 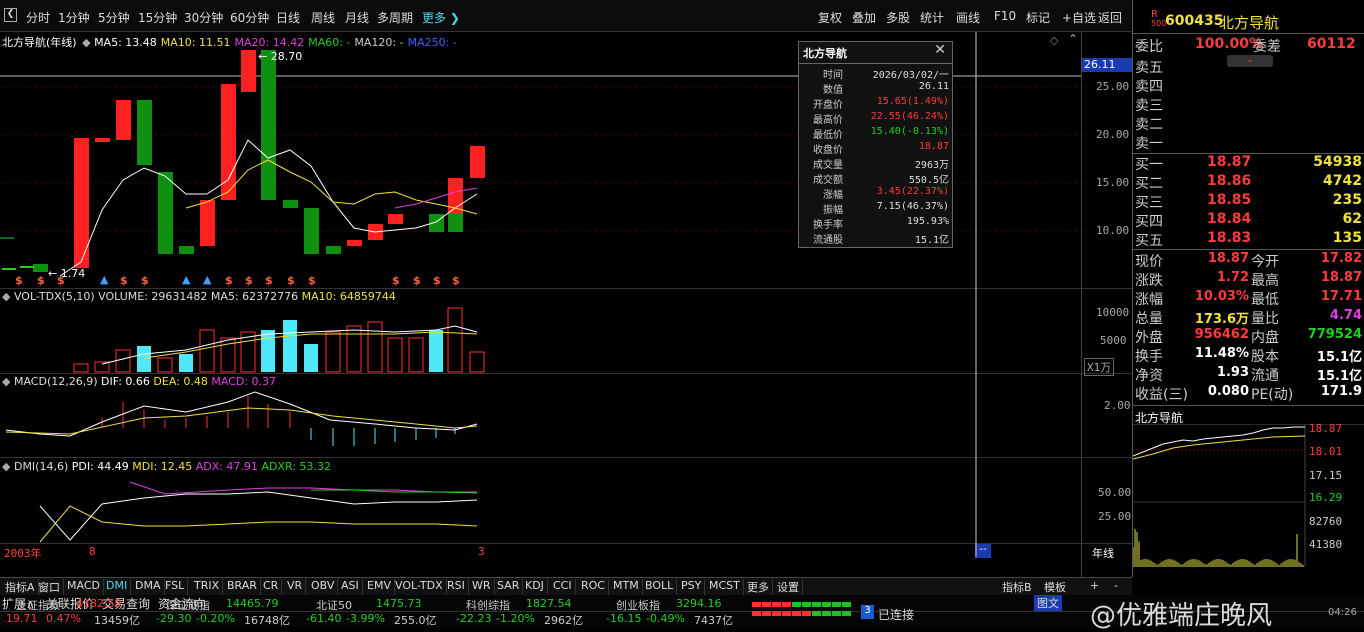 I want to click on price-tick: 20.00, so click(x=1113, y=134).